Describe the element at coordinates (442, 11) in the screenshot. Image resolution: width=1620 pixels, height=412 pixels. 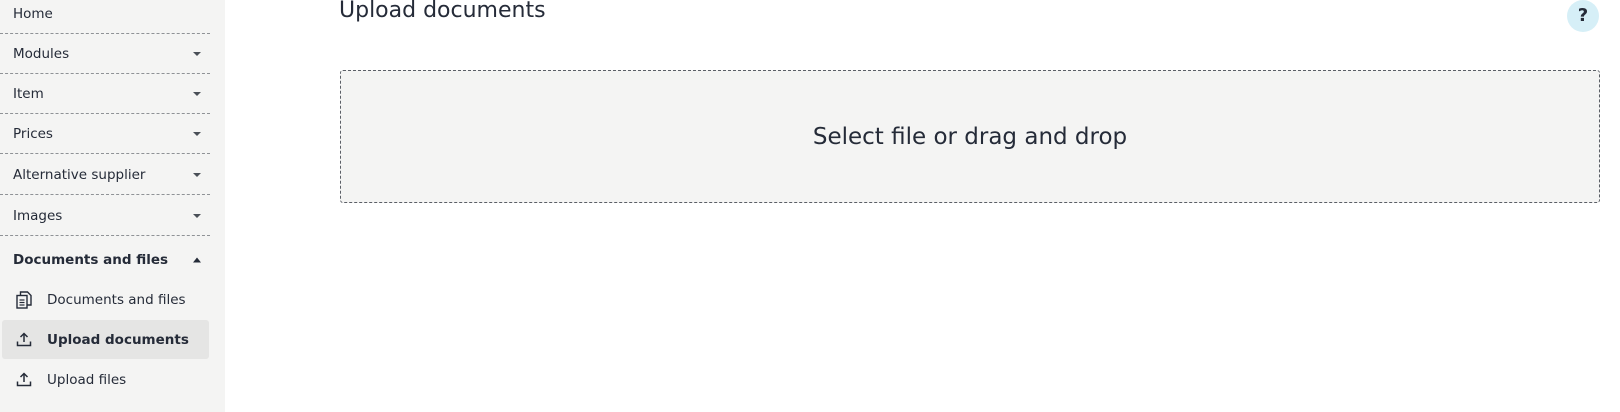
I see `page-title: Upload documents` at that location.